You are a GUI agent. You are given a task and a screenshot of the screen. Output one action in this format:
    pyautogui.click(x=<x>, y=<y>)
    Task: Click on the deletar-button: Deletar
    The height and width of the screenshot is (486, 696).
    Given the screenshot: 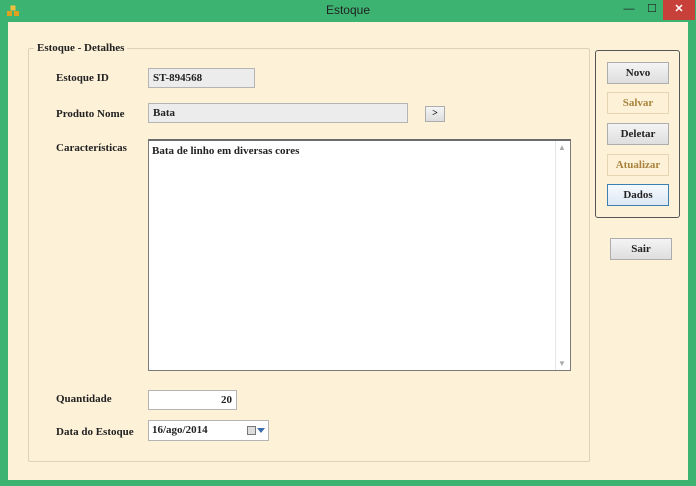 What is the action you would take?
    pyautogui.click(x=638, y=134)
    